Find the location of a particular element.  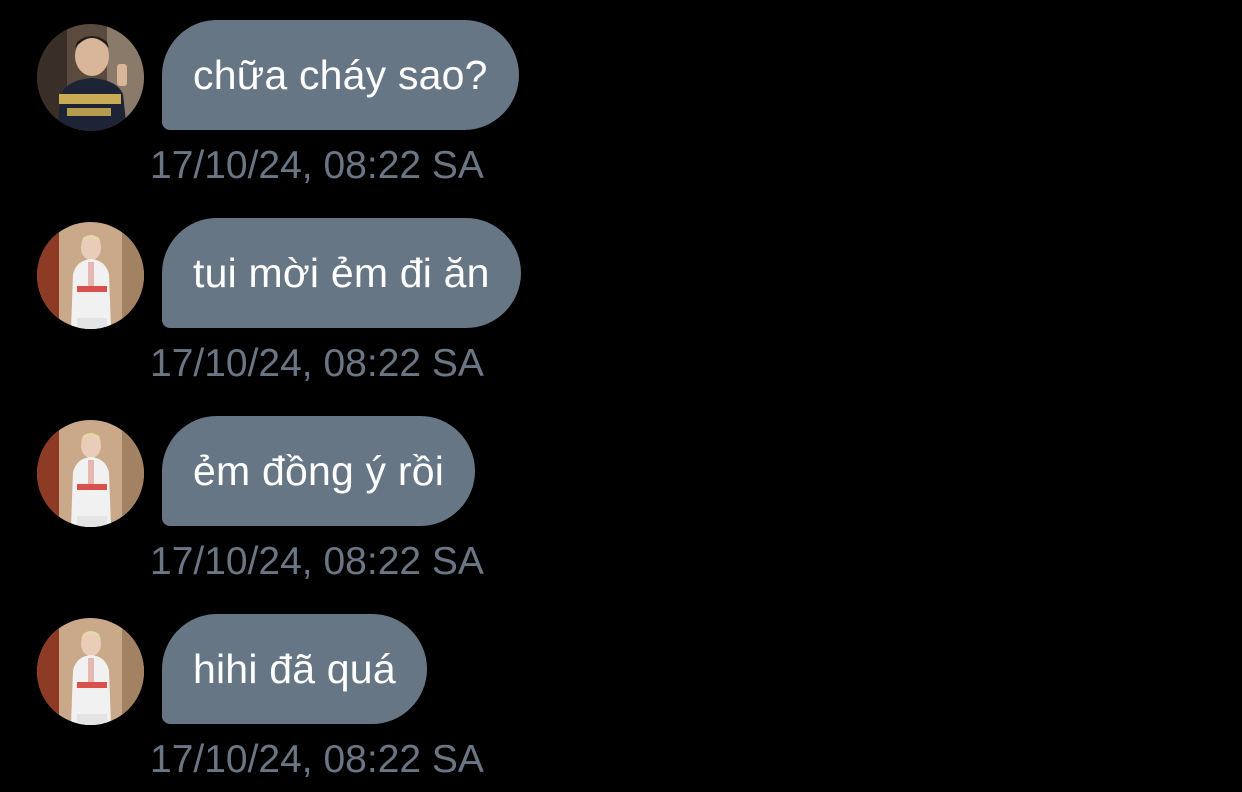

message-bubble: ẻm đồng ý rồi is located at coordinates (319, 471).